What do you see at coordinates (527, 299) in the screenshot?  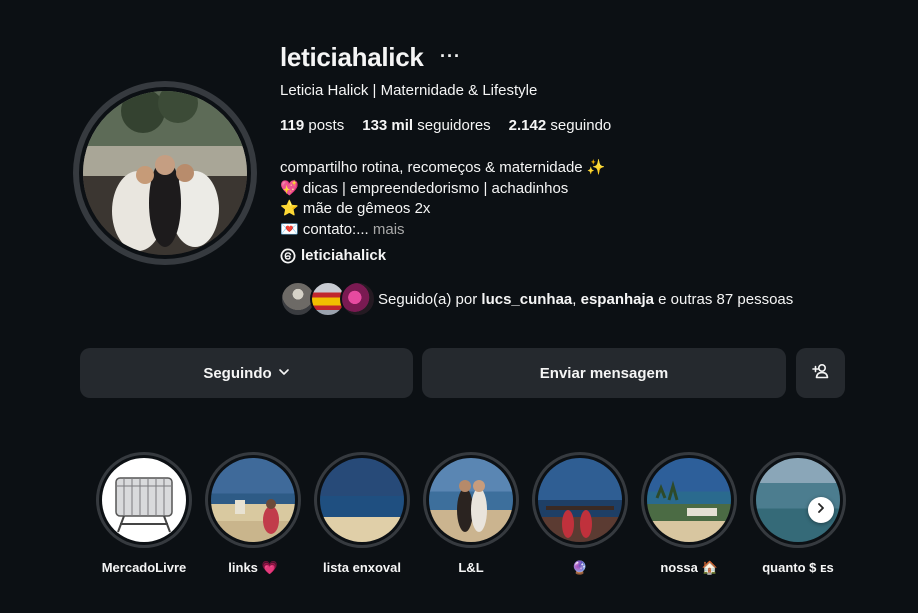 I see `followed-by-user: lucs_cunhaa` at bounding box center [527, 299].